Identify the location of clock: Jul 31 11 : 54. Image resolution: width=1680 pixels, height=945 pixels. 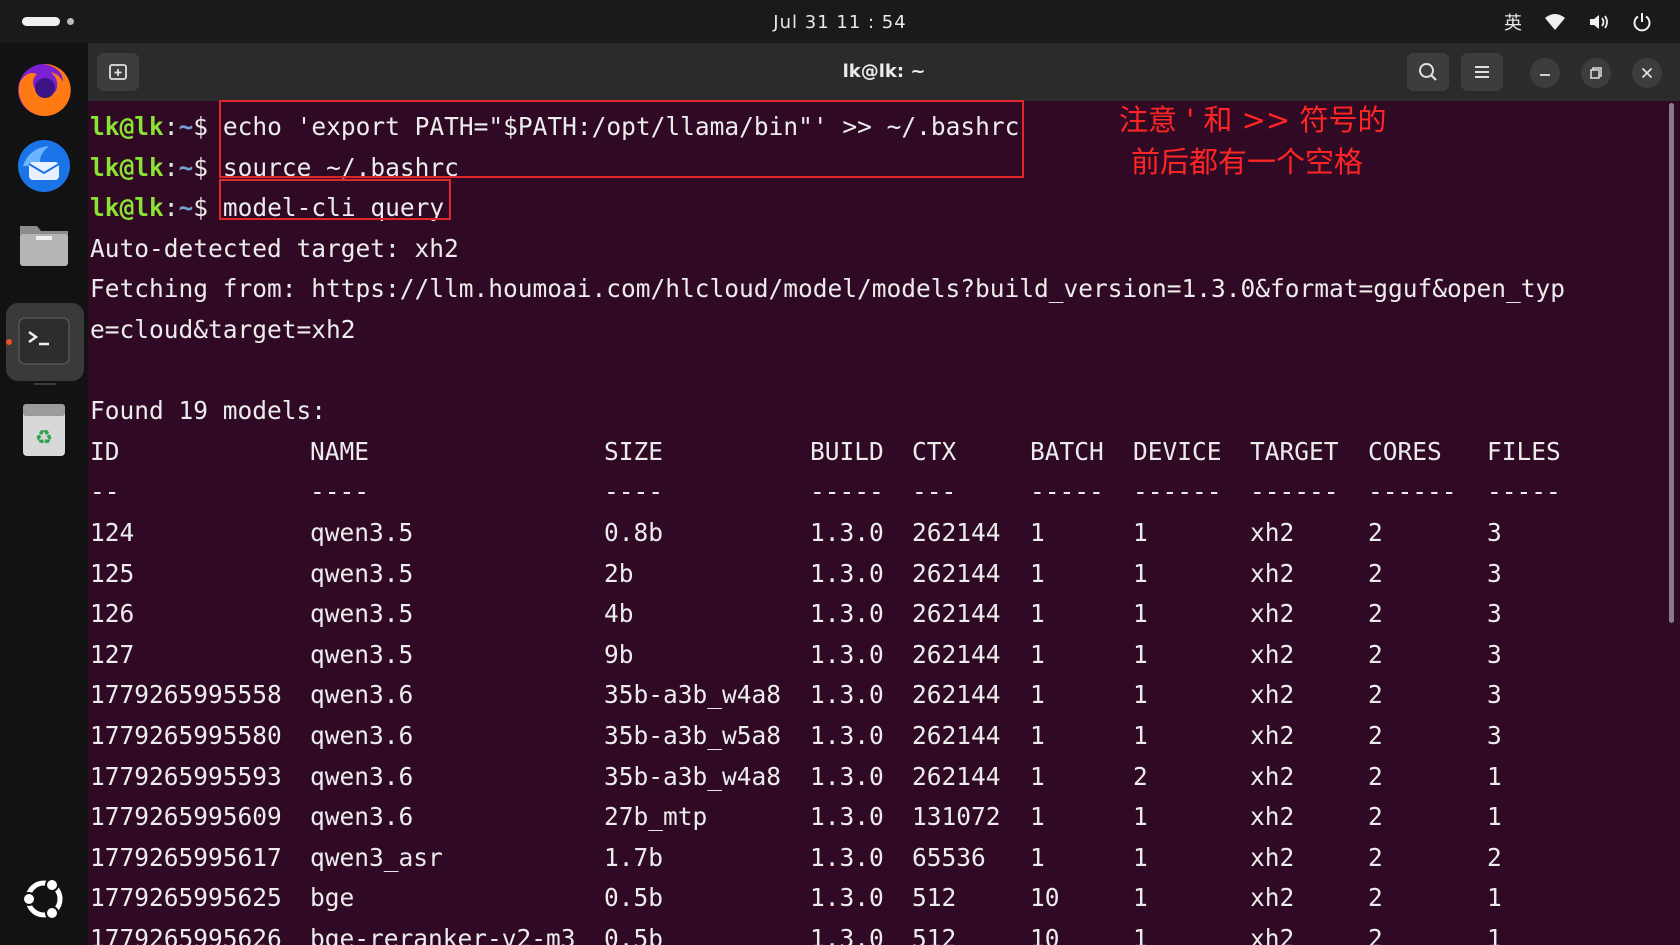
(840, 22).